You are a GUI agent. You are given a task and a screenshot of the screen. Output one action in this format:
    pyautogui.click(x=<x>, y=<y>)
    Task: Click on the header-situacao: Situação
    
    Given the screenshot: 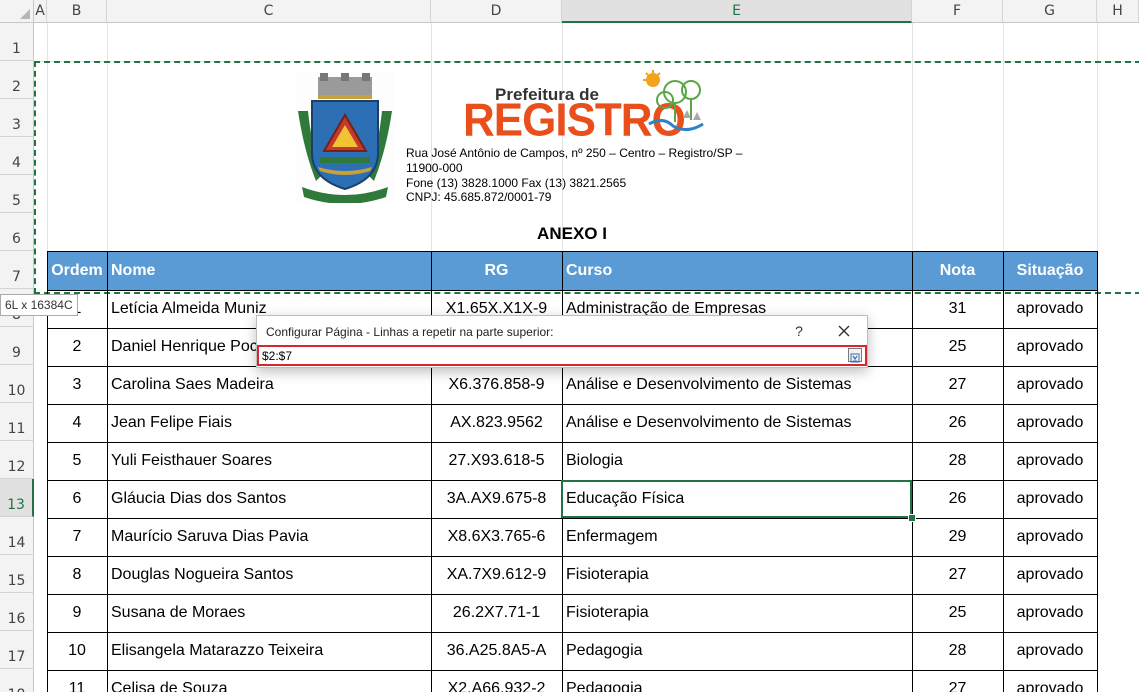 What is the action you would take?
    pyautogui.click(x=1050, y=271)
    